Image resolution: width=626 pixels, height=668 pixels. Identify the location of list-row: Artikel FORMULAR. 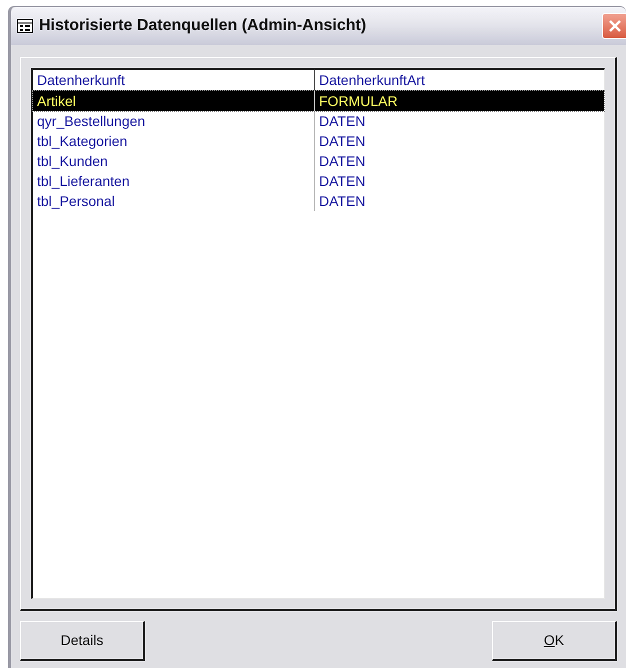
(318, 101).